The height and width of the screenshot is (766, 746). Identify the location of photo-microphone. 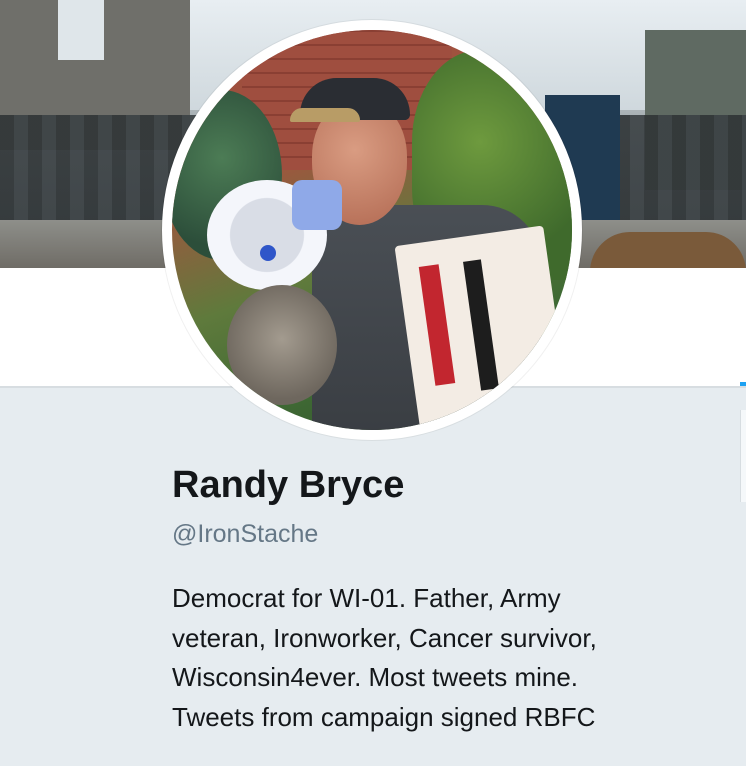
(282, 345).